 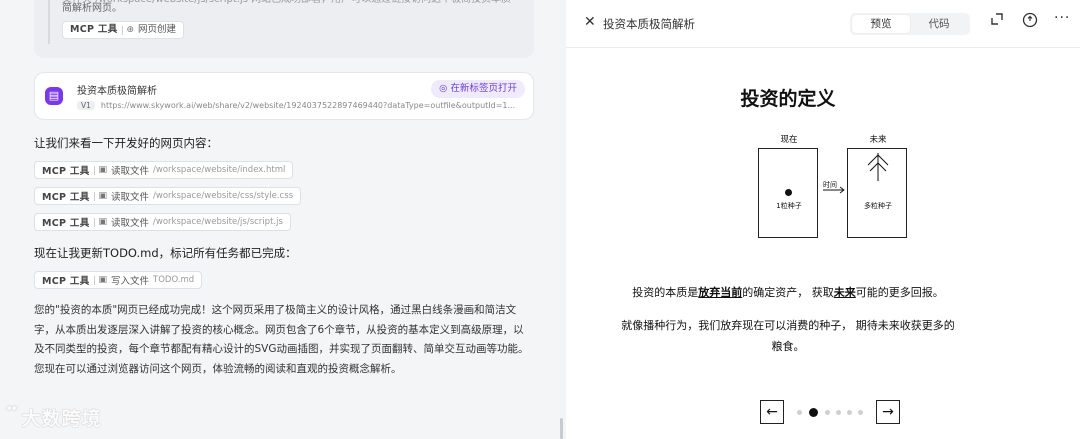 What do you see at coordinates (881, 24) in the screenshot?
I see `tab-preview: 预览` at bounding box center [881, 24].